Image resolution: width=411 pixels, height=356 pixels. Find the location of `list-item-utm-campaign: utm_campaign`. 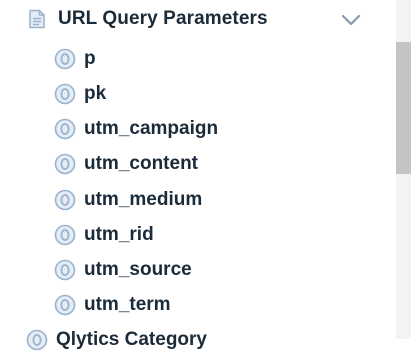

list-item-utm-campaign: utm_campaign is located at coordinates (214, 130).